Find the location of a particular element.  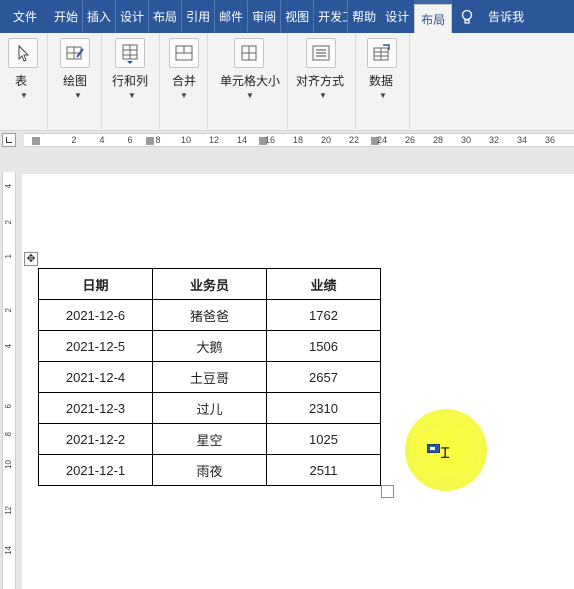

cell-salesperson: 雨夜 is located at coordinates (209, 470).